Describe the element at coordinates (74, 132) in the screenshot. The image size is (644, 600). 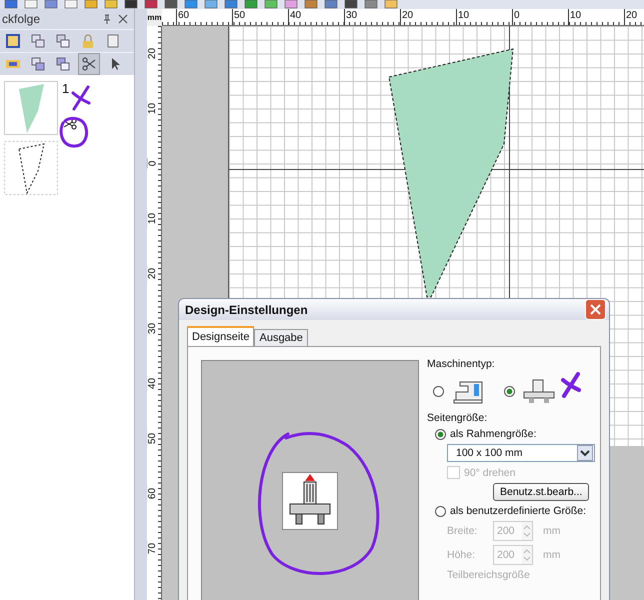
I see `handdrawn-circle-drawing` at that location.